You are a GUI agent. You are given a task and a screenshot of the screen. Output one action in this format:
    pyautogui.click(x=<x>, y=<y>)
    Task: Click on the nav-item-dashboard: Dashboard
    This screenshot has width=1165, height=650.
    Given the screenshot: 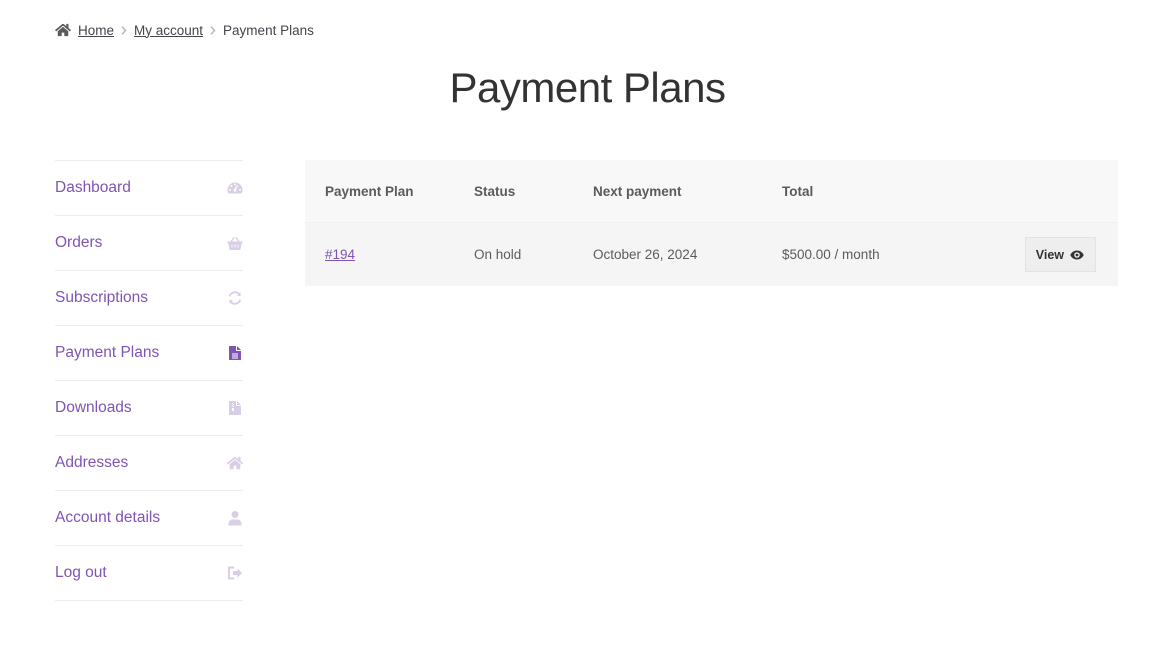 What is the action you would take?
    pyautogui.click(x=149, y=188)
    